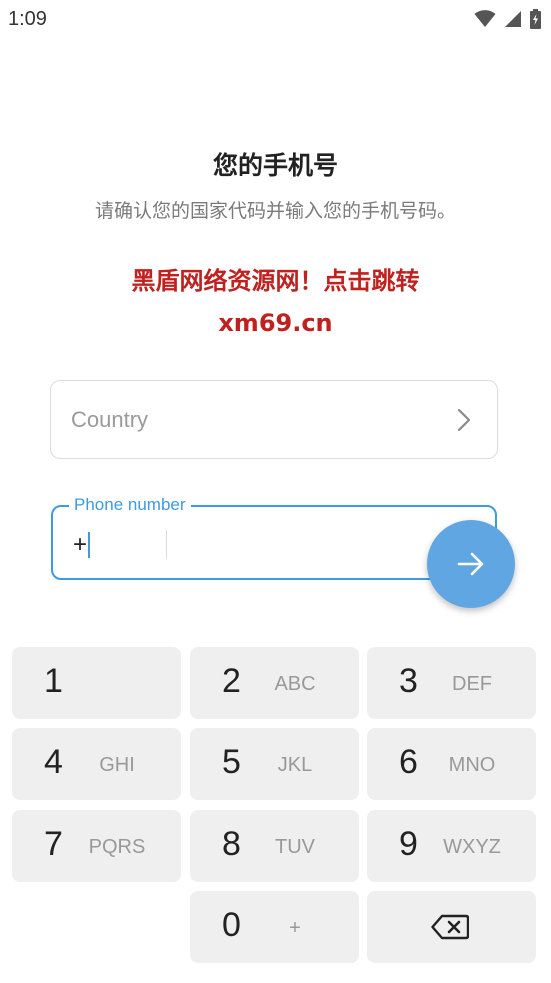 Image resolution: width=551 pixels, height=983 pixels. Describe the element at coordinates (53, 681) in the screenshot. I see `key-digit: 1` at that location.